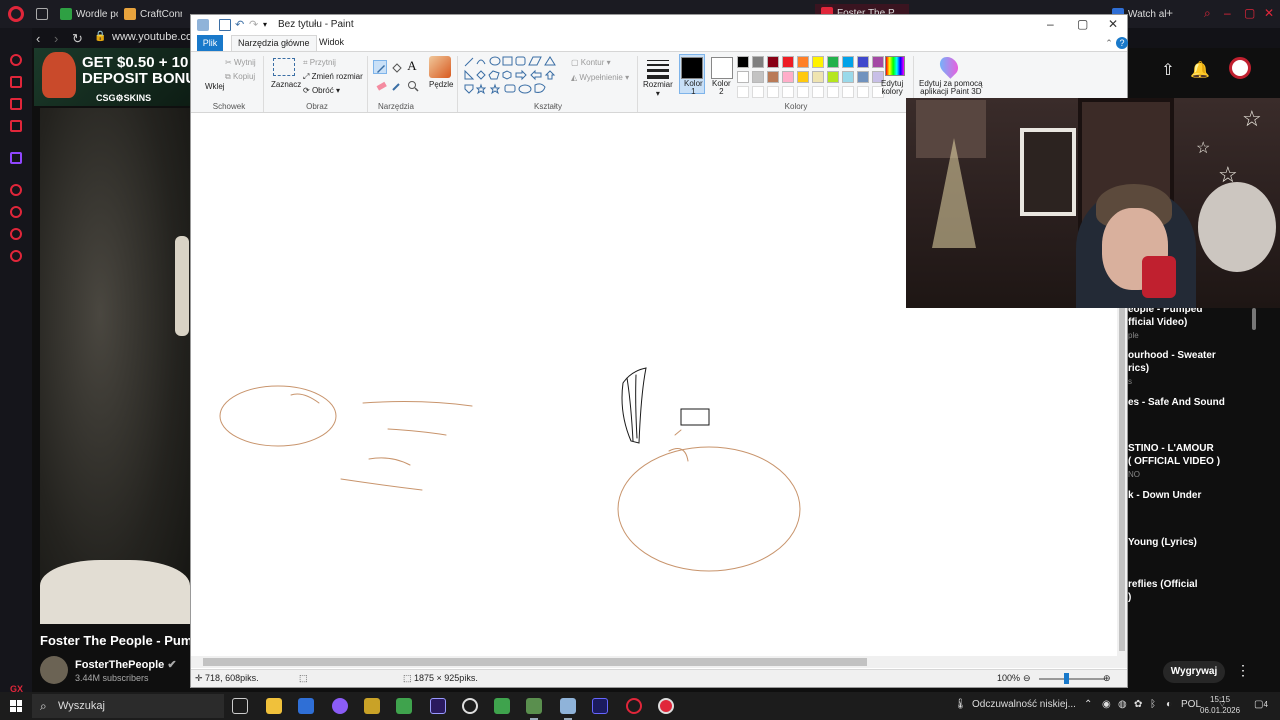 This screenshot has width=1280, height=720. What do you see at coordinates (274, 706) in the screenshot?
I see `file-explorer-icon` at bounding box center [274, 706].